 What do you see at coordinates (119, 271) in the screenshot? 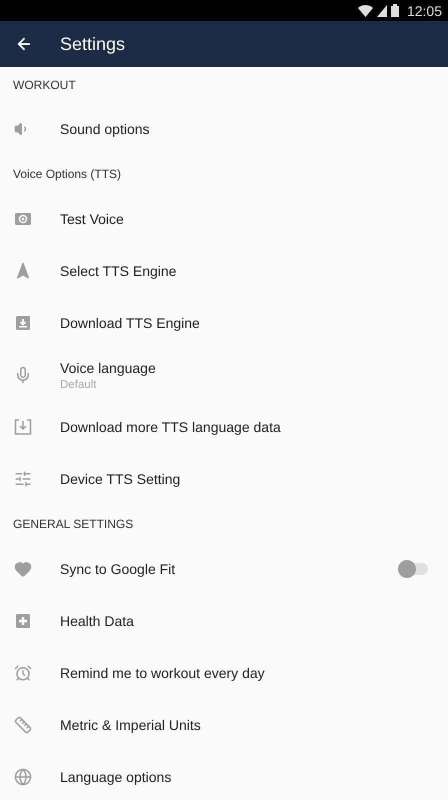
I see `setting-title: Select TTS Engine` at bounding box center [119, 271].